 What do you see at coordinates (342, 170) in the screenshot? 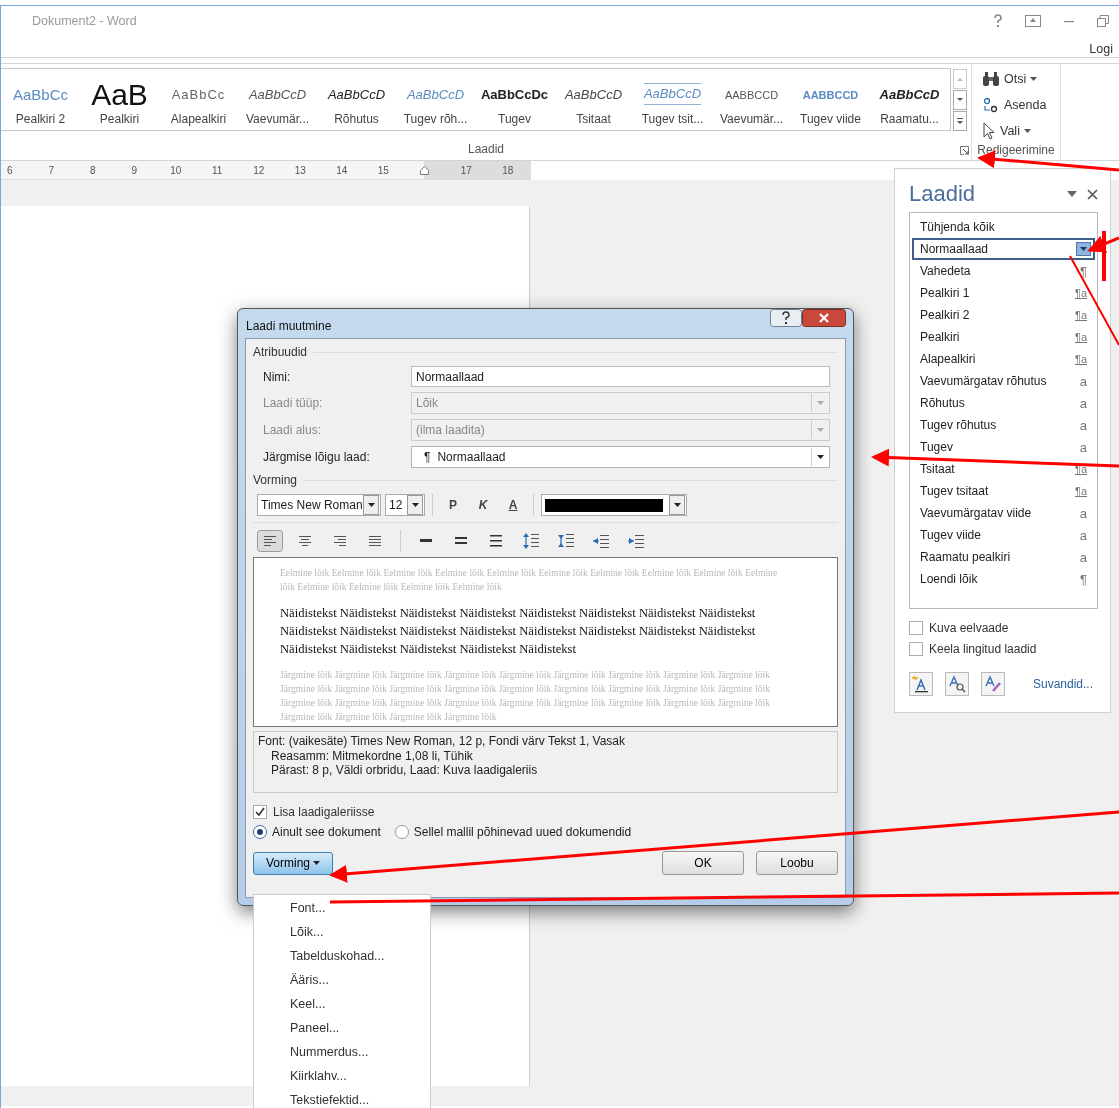
I see `ruler-number: 14` at bounding box center [342, 170].